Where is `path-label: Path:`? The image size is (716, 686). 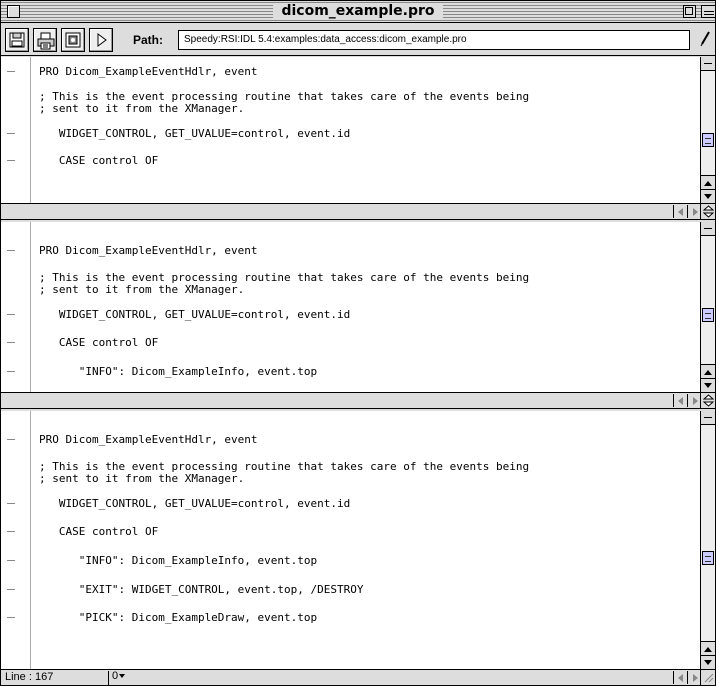 path-label: Path: is located at coordinates (148, 40).